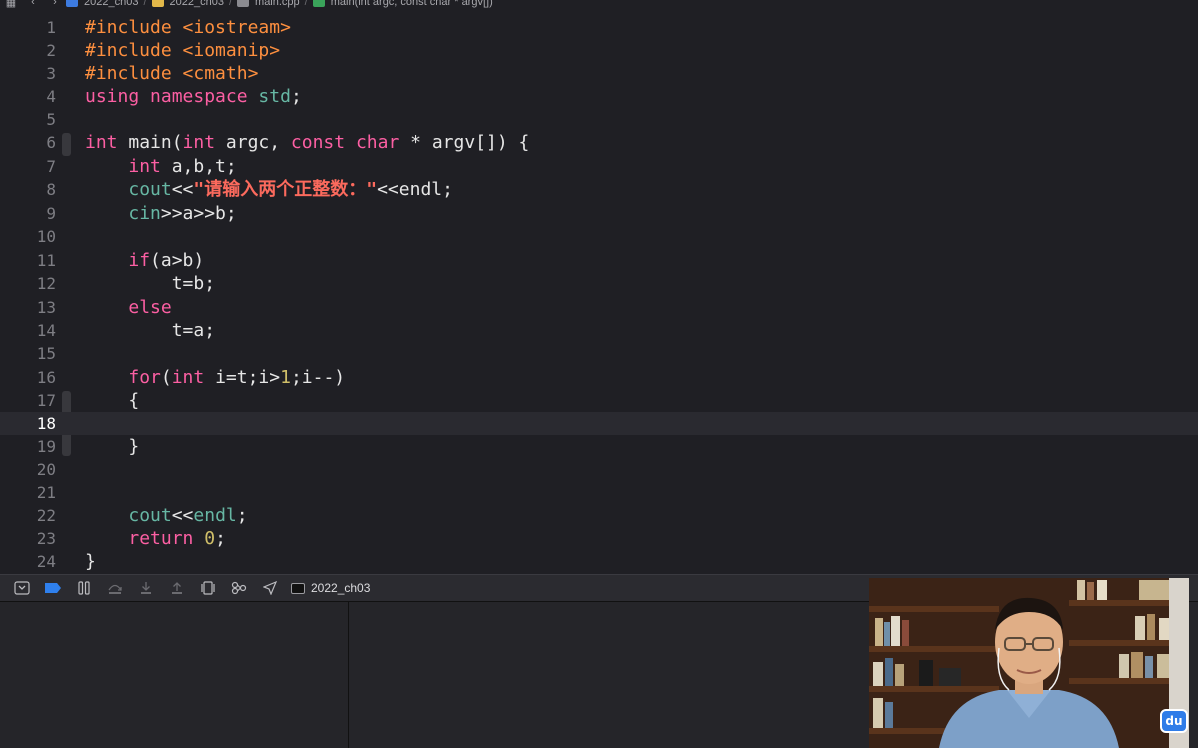 The height and width of the screenshot is (748, 1198). What do you see at coordinates (112, 400) in the screenshot?
I see `code-line-17: {` at bounding box center [112, 400].